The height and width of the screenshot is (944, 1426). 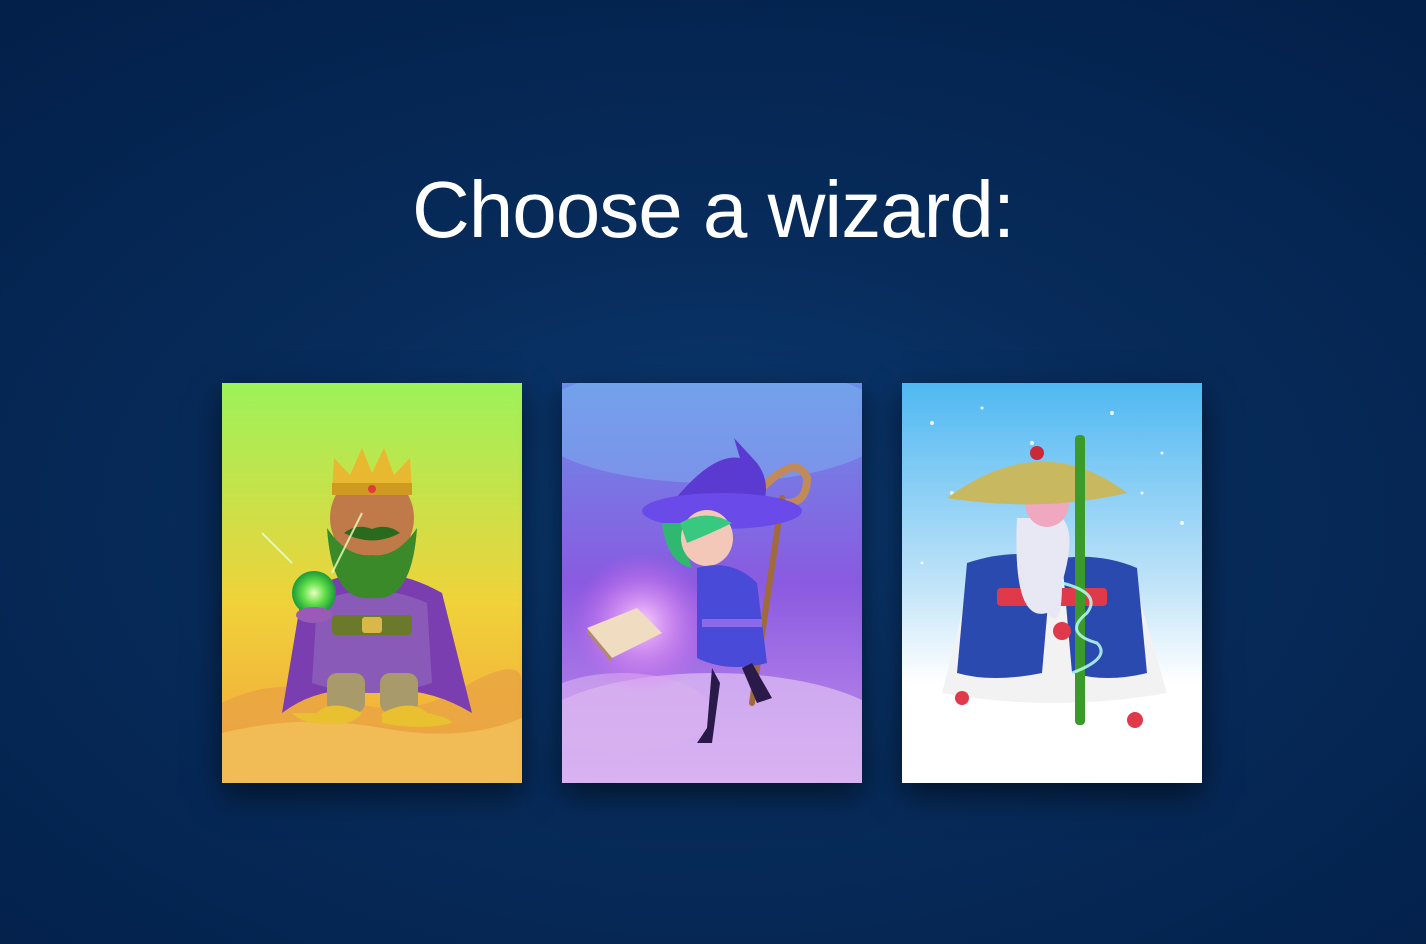 I want to click on snow-sage-wizard-icon, so click(x=1052, y=583).